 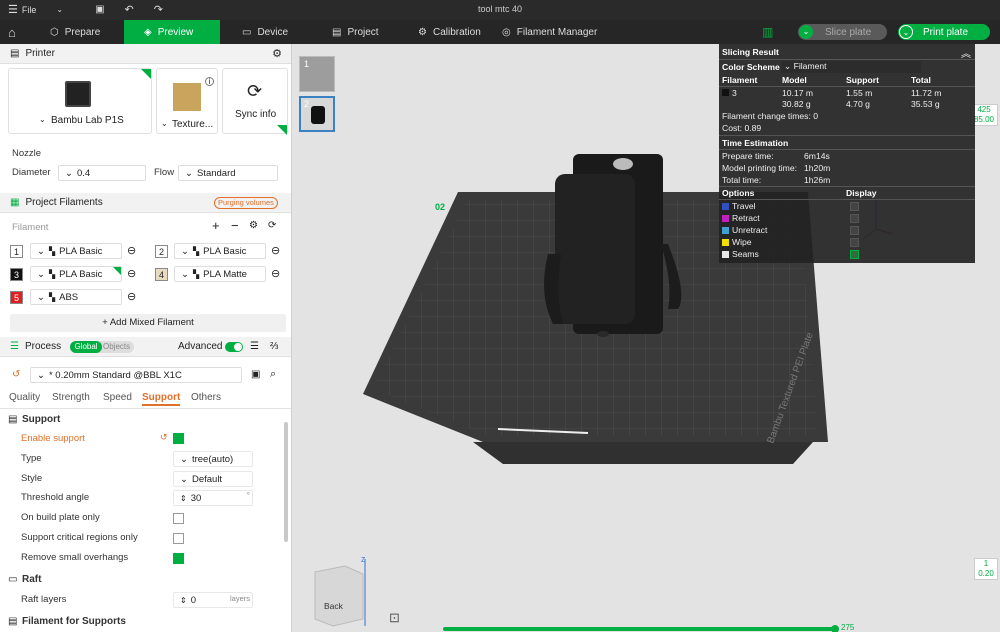 What do you see at coordinates (255, 374) in the screenshot?
I see `save-preset-icon: ▣` at bounding box center [255, 374].